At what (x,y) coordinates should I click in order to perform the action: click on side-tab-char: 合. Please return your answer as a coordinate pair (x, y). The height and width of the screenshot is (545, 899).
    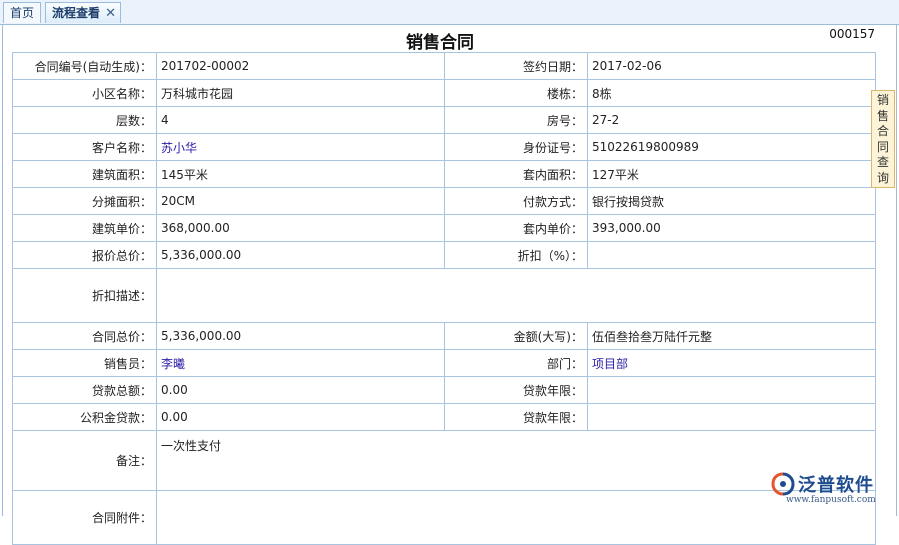
    Looking at the image, I should click on (882, 131).